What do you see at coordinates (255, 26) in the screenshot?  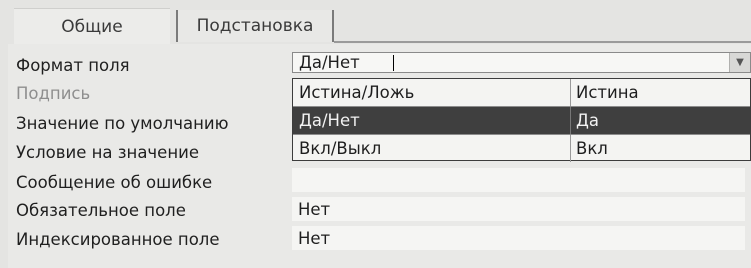 I see `tab-lookup: Подстановка` at bounding box center [255, 26].